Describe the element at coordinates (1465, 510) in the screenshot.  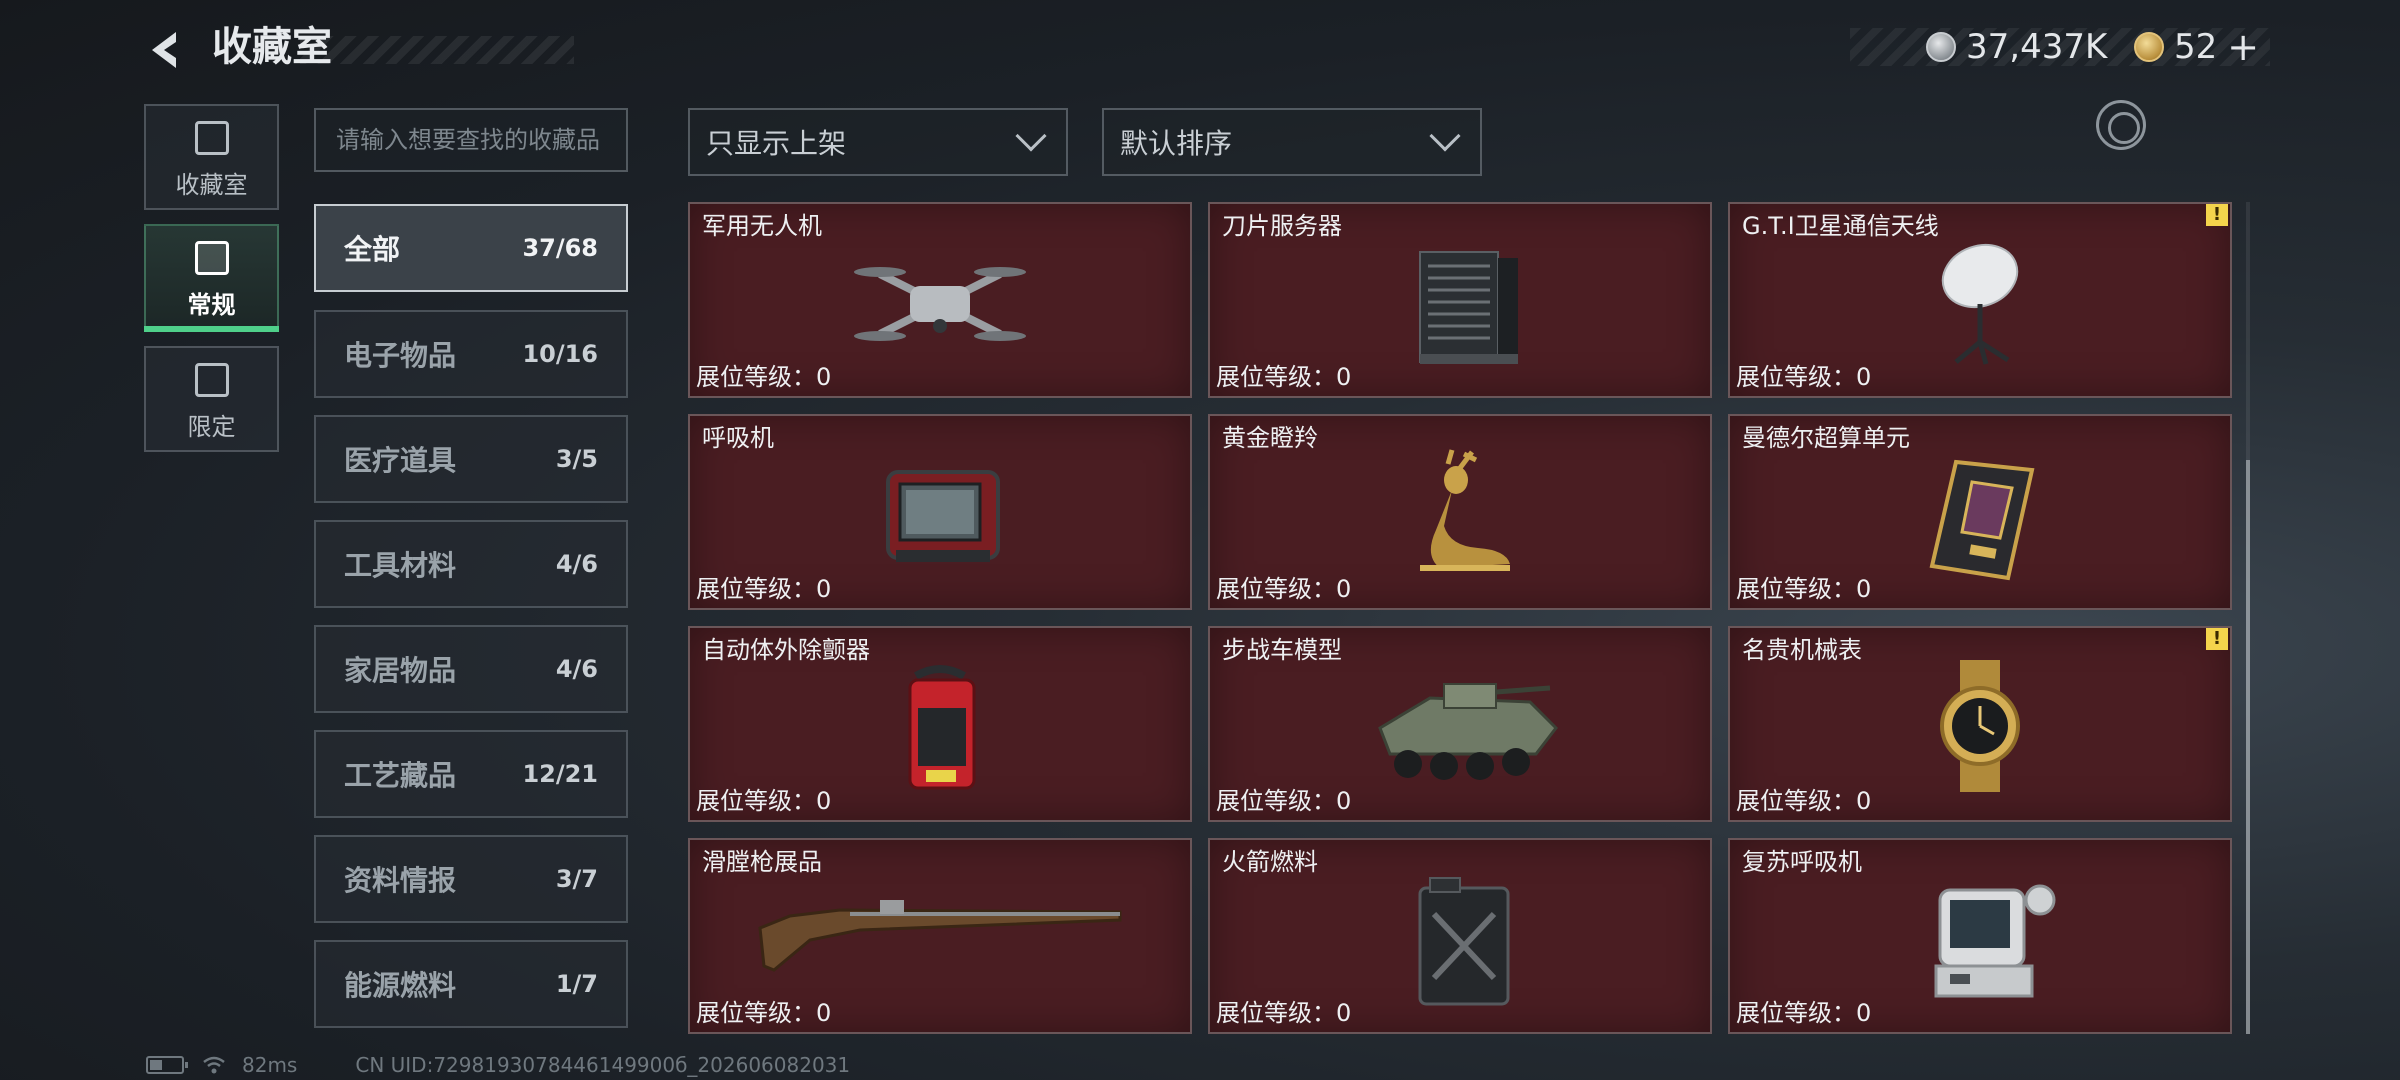
I see `gold-gazelle-icon` at that location.